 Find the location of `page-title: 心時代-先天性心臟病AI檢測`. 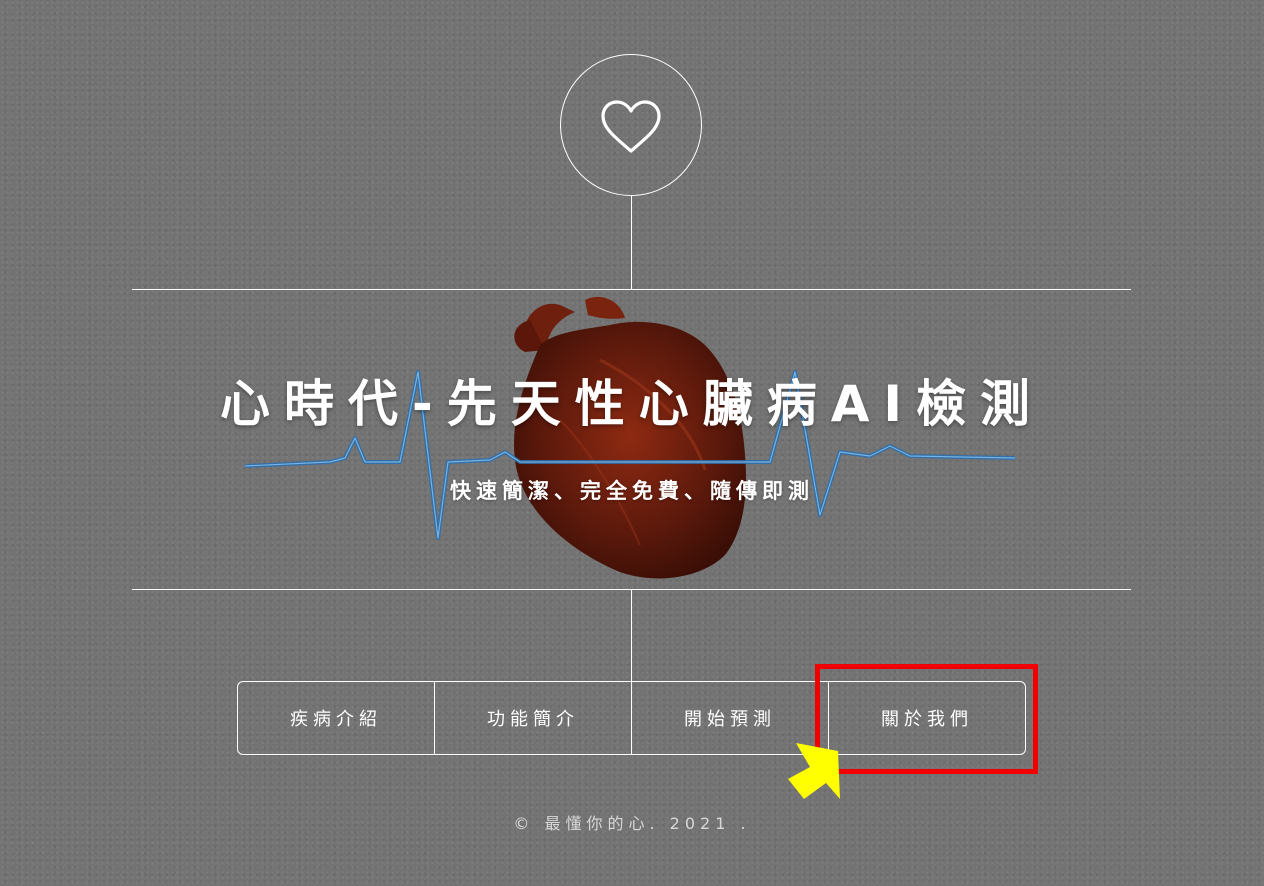

page-title: 心時代-先天性心臟病AI檢測 is located at coordinates (632, 404).